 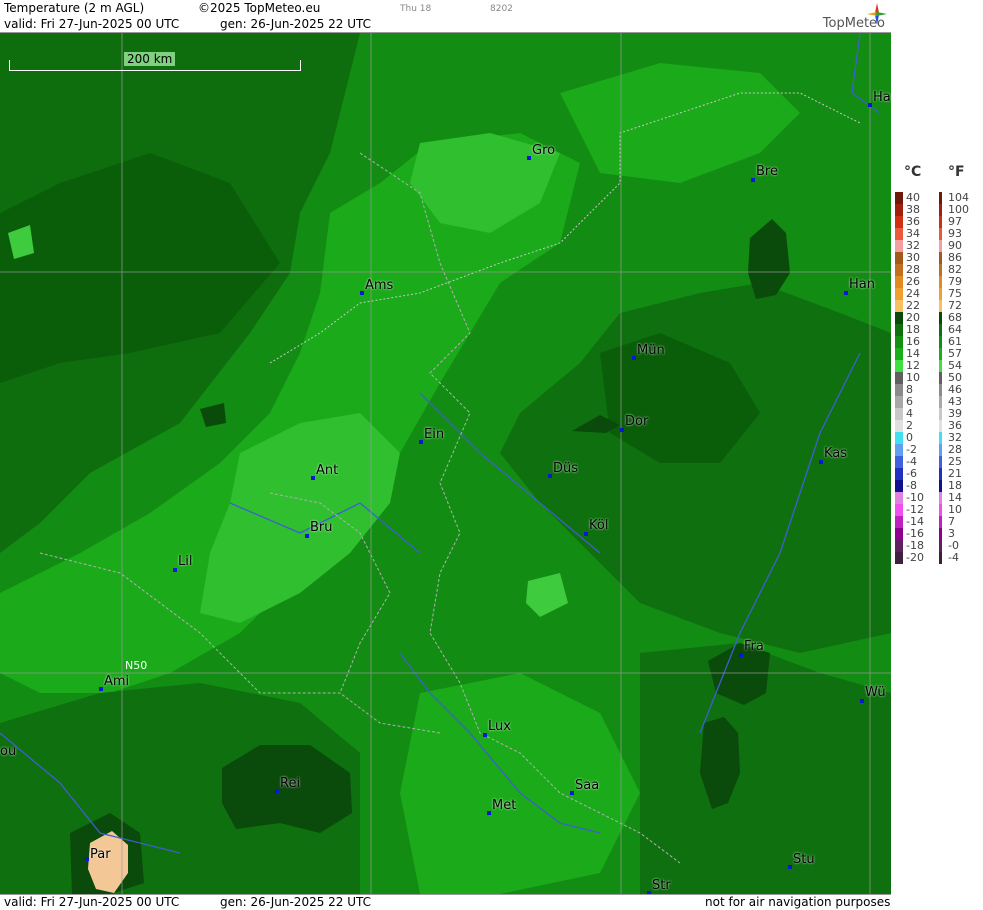 What do you see at coordinates (636, 421) in the screenshot?
I see `city-label: Dor` at bounding box center [636, 421].